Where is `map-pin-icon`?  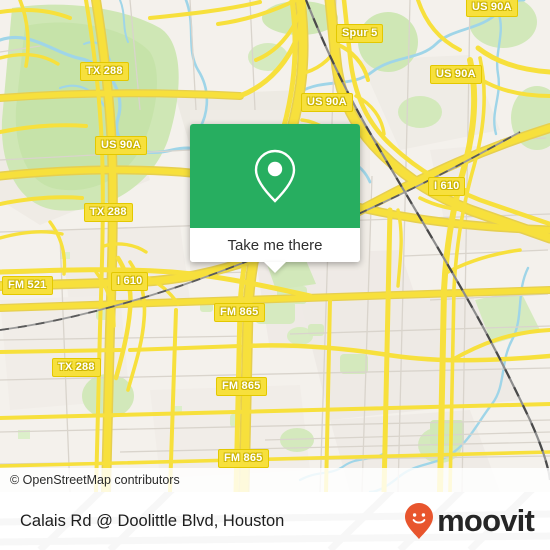
map-pin-icon is located at coordinates (275, 176).